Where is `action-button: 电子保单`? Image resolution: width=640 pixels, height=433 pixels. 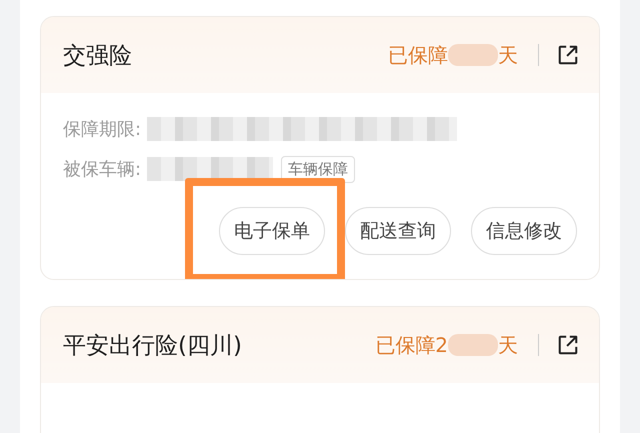 action-button: 电子保单 is located at coordinates (272, 231).